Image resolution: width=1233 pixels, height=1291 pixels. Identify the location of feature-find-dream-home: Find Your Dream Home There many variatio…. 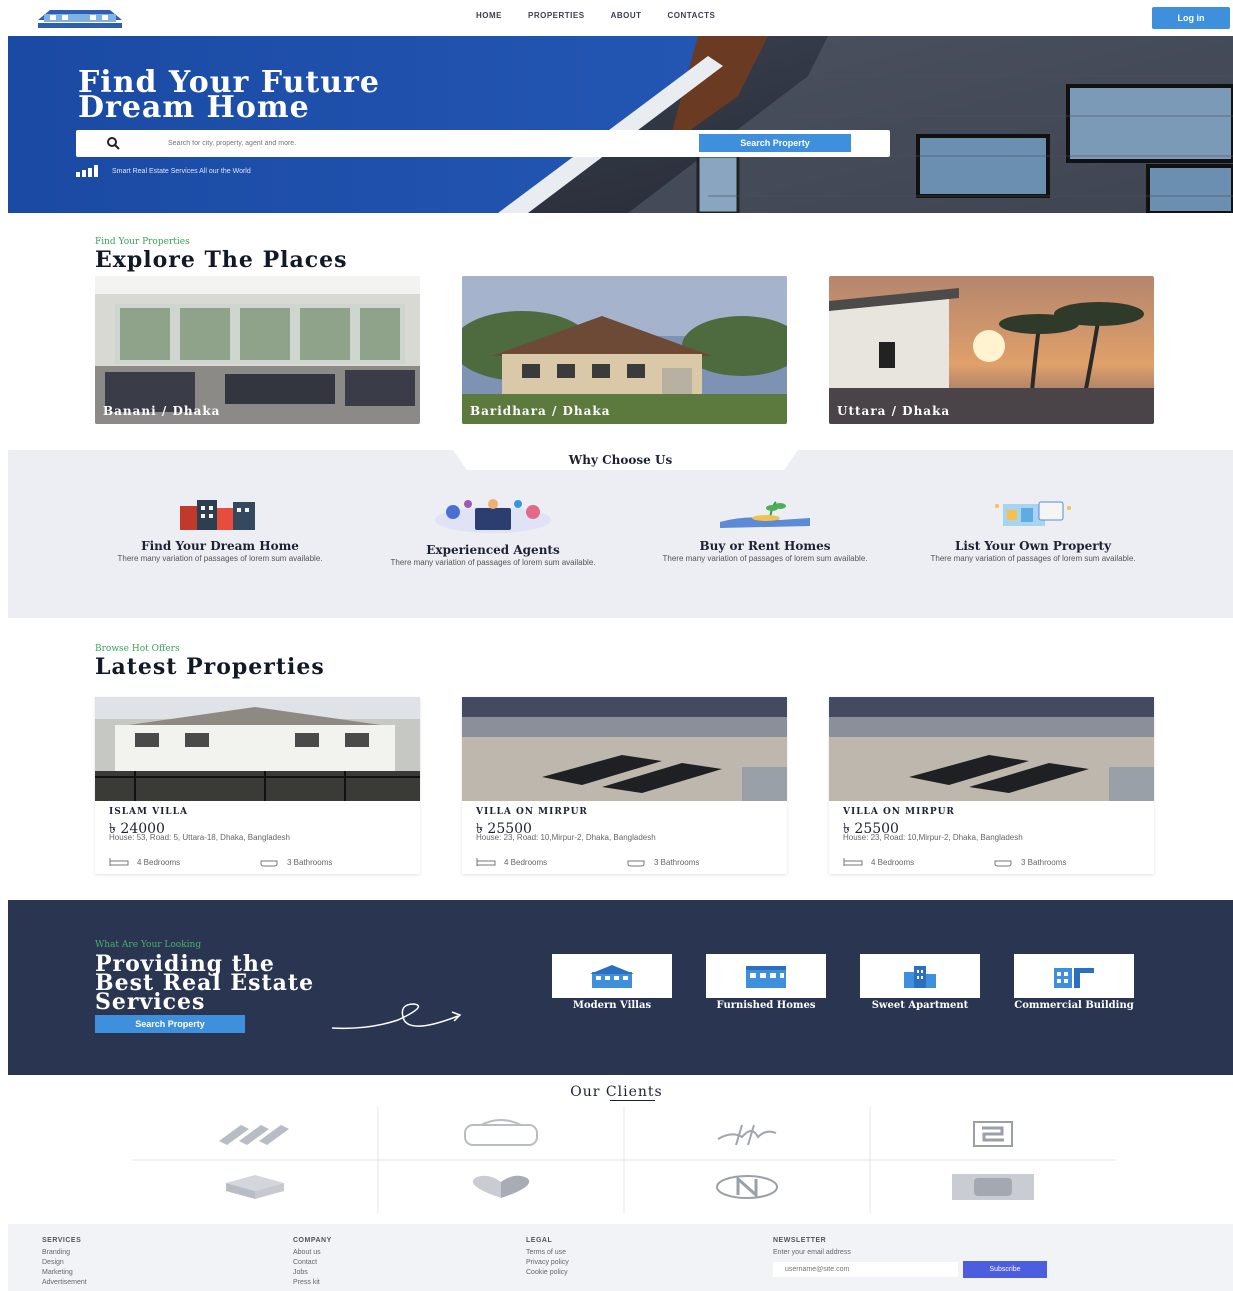
(220, 530).